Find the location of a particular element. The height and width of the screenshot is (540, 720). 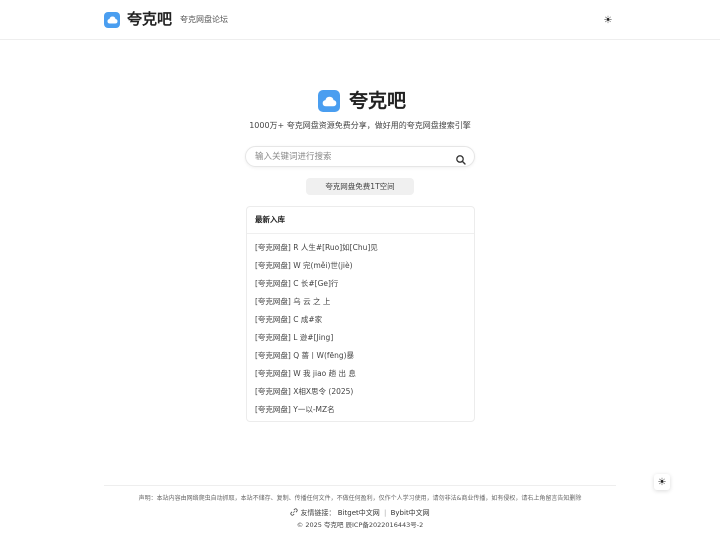

latest-title: 最新入库 is located at coordinates (270, 219).